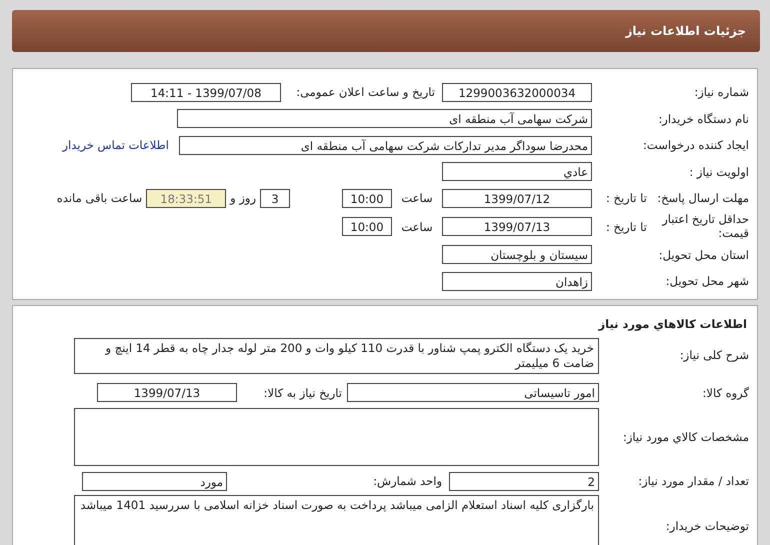  What do you see at coordinates (685, 31) in the screenshot?
I see `page-title: جزئیات اطلاعات نیاز` at bounding box center [685, 31].